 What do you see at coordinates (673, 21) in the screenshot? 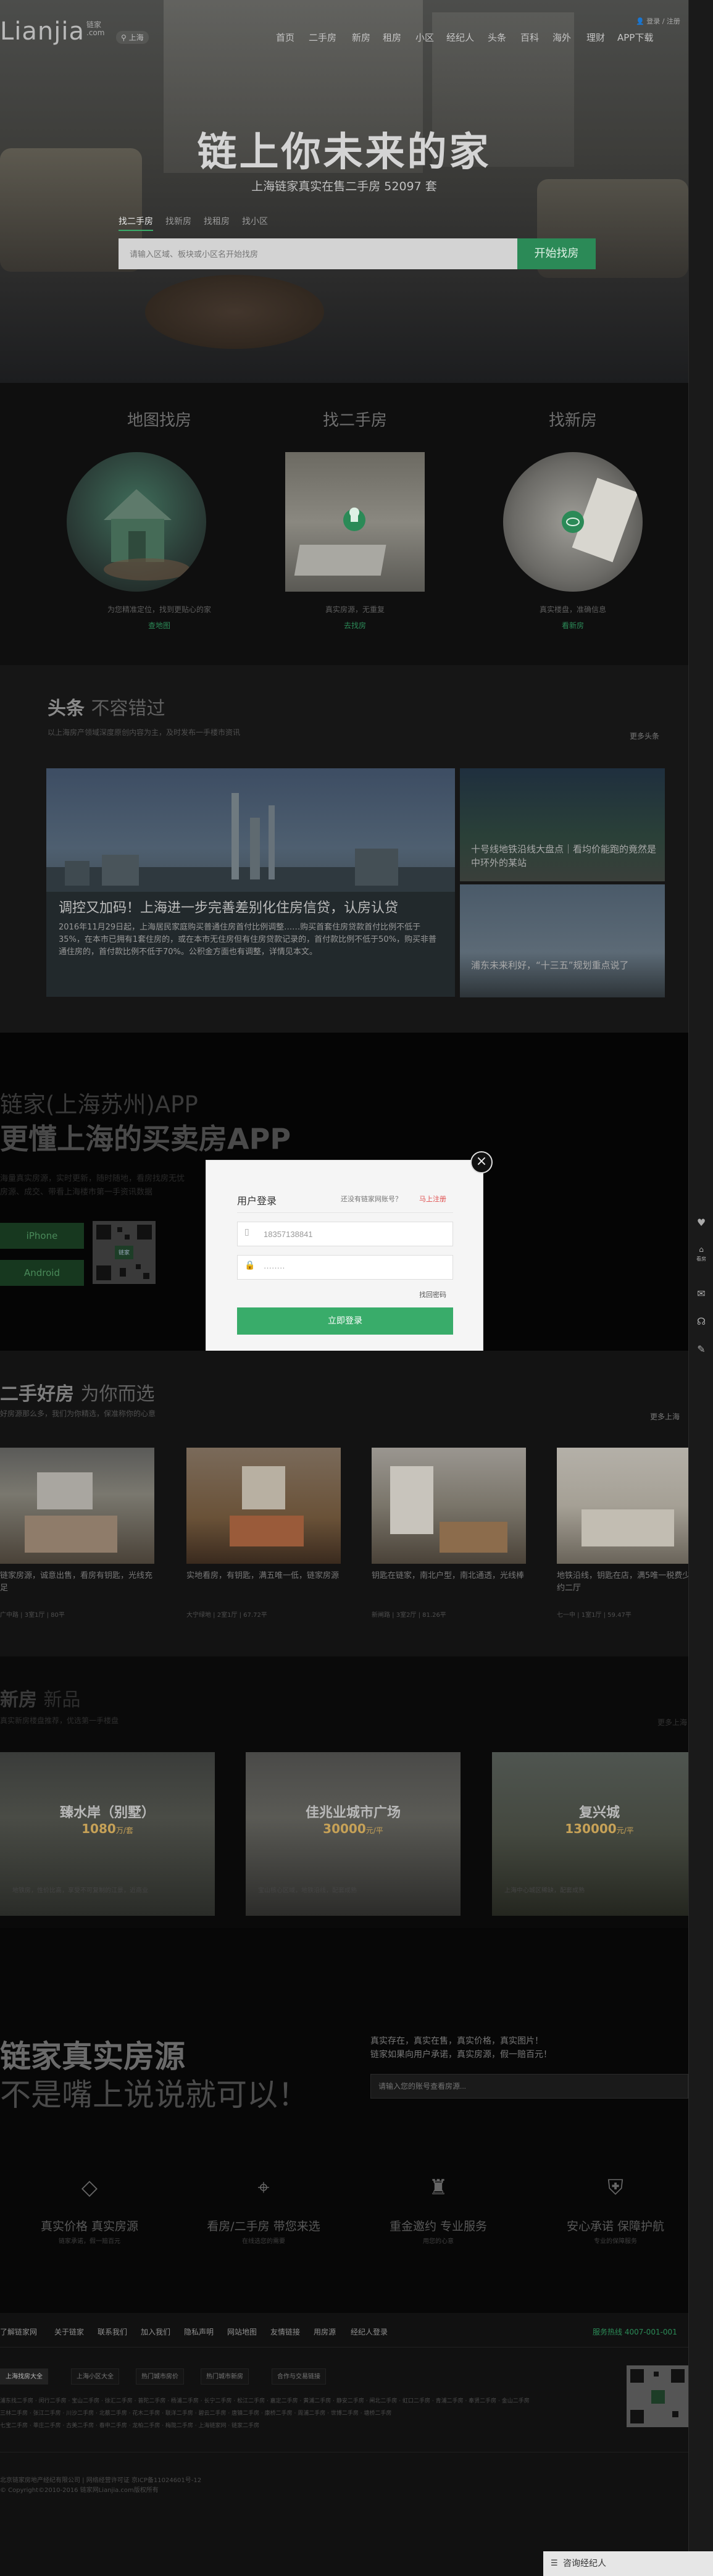
I see `register-link: 注册` at bounding box center [673, 21].